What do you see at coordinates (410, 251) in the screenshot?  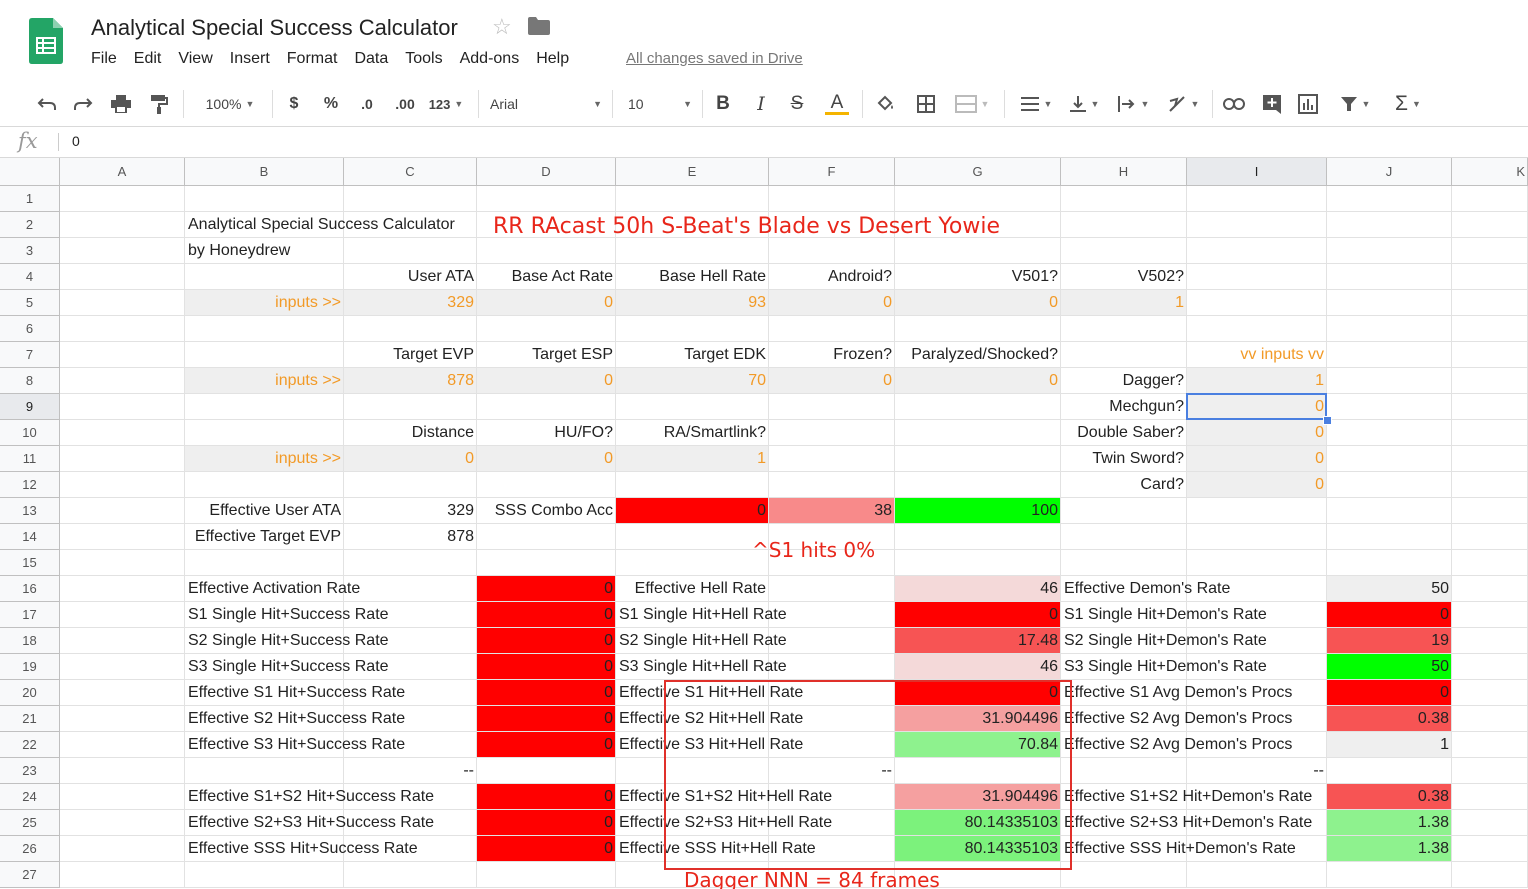 I see `cell-bg-c3` at bounding box center [410, 251].